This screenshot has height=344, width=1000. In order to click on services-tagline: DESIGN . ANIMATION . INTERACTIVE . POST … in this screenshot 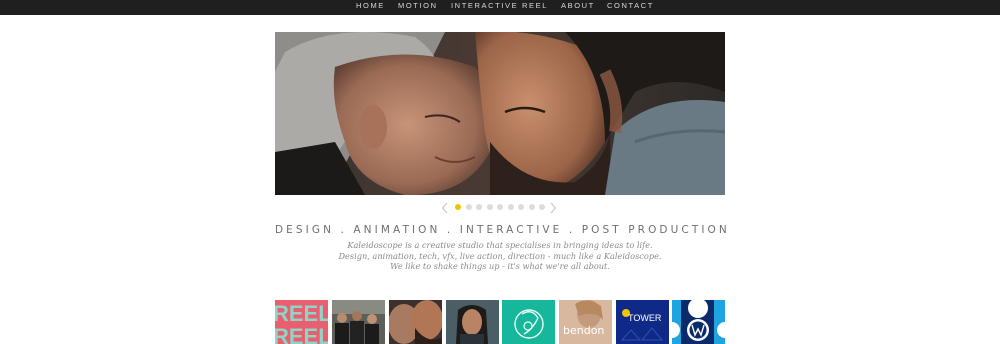, I will do `click(502, 230)`.